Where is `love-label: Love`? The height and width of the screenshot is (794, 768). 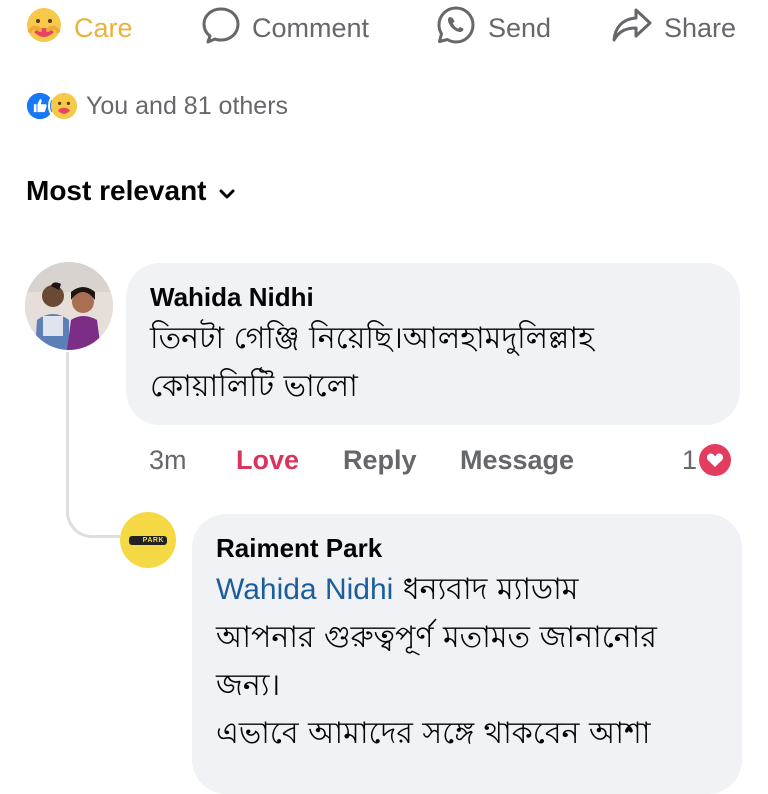 love-label: Love is located at coordinates (268, 459).